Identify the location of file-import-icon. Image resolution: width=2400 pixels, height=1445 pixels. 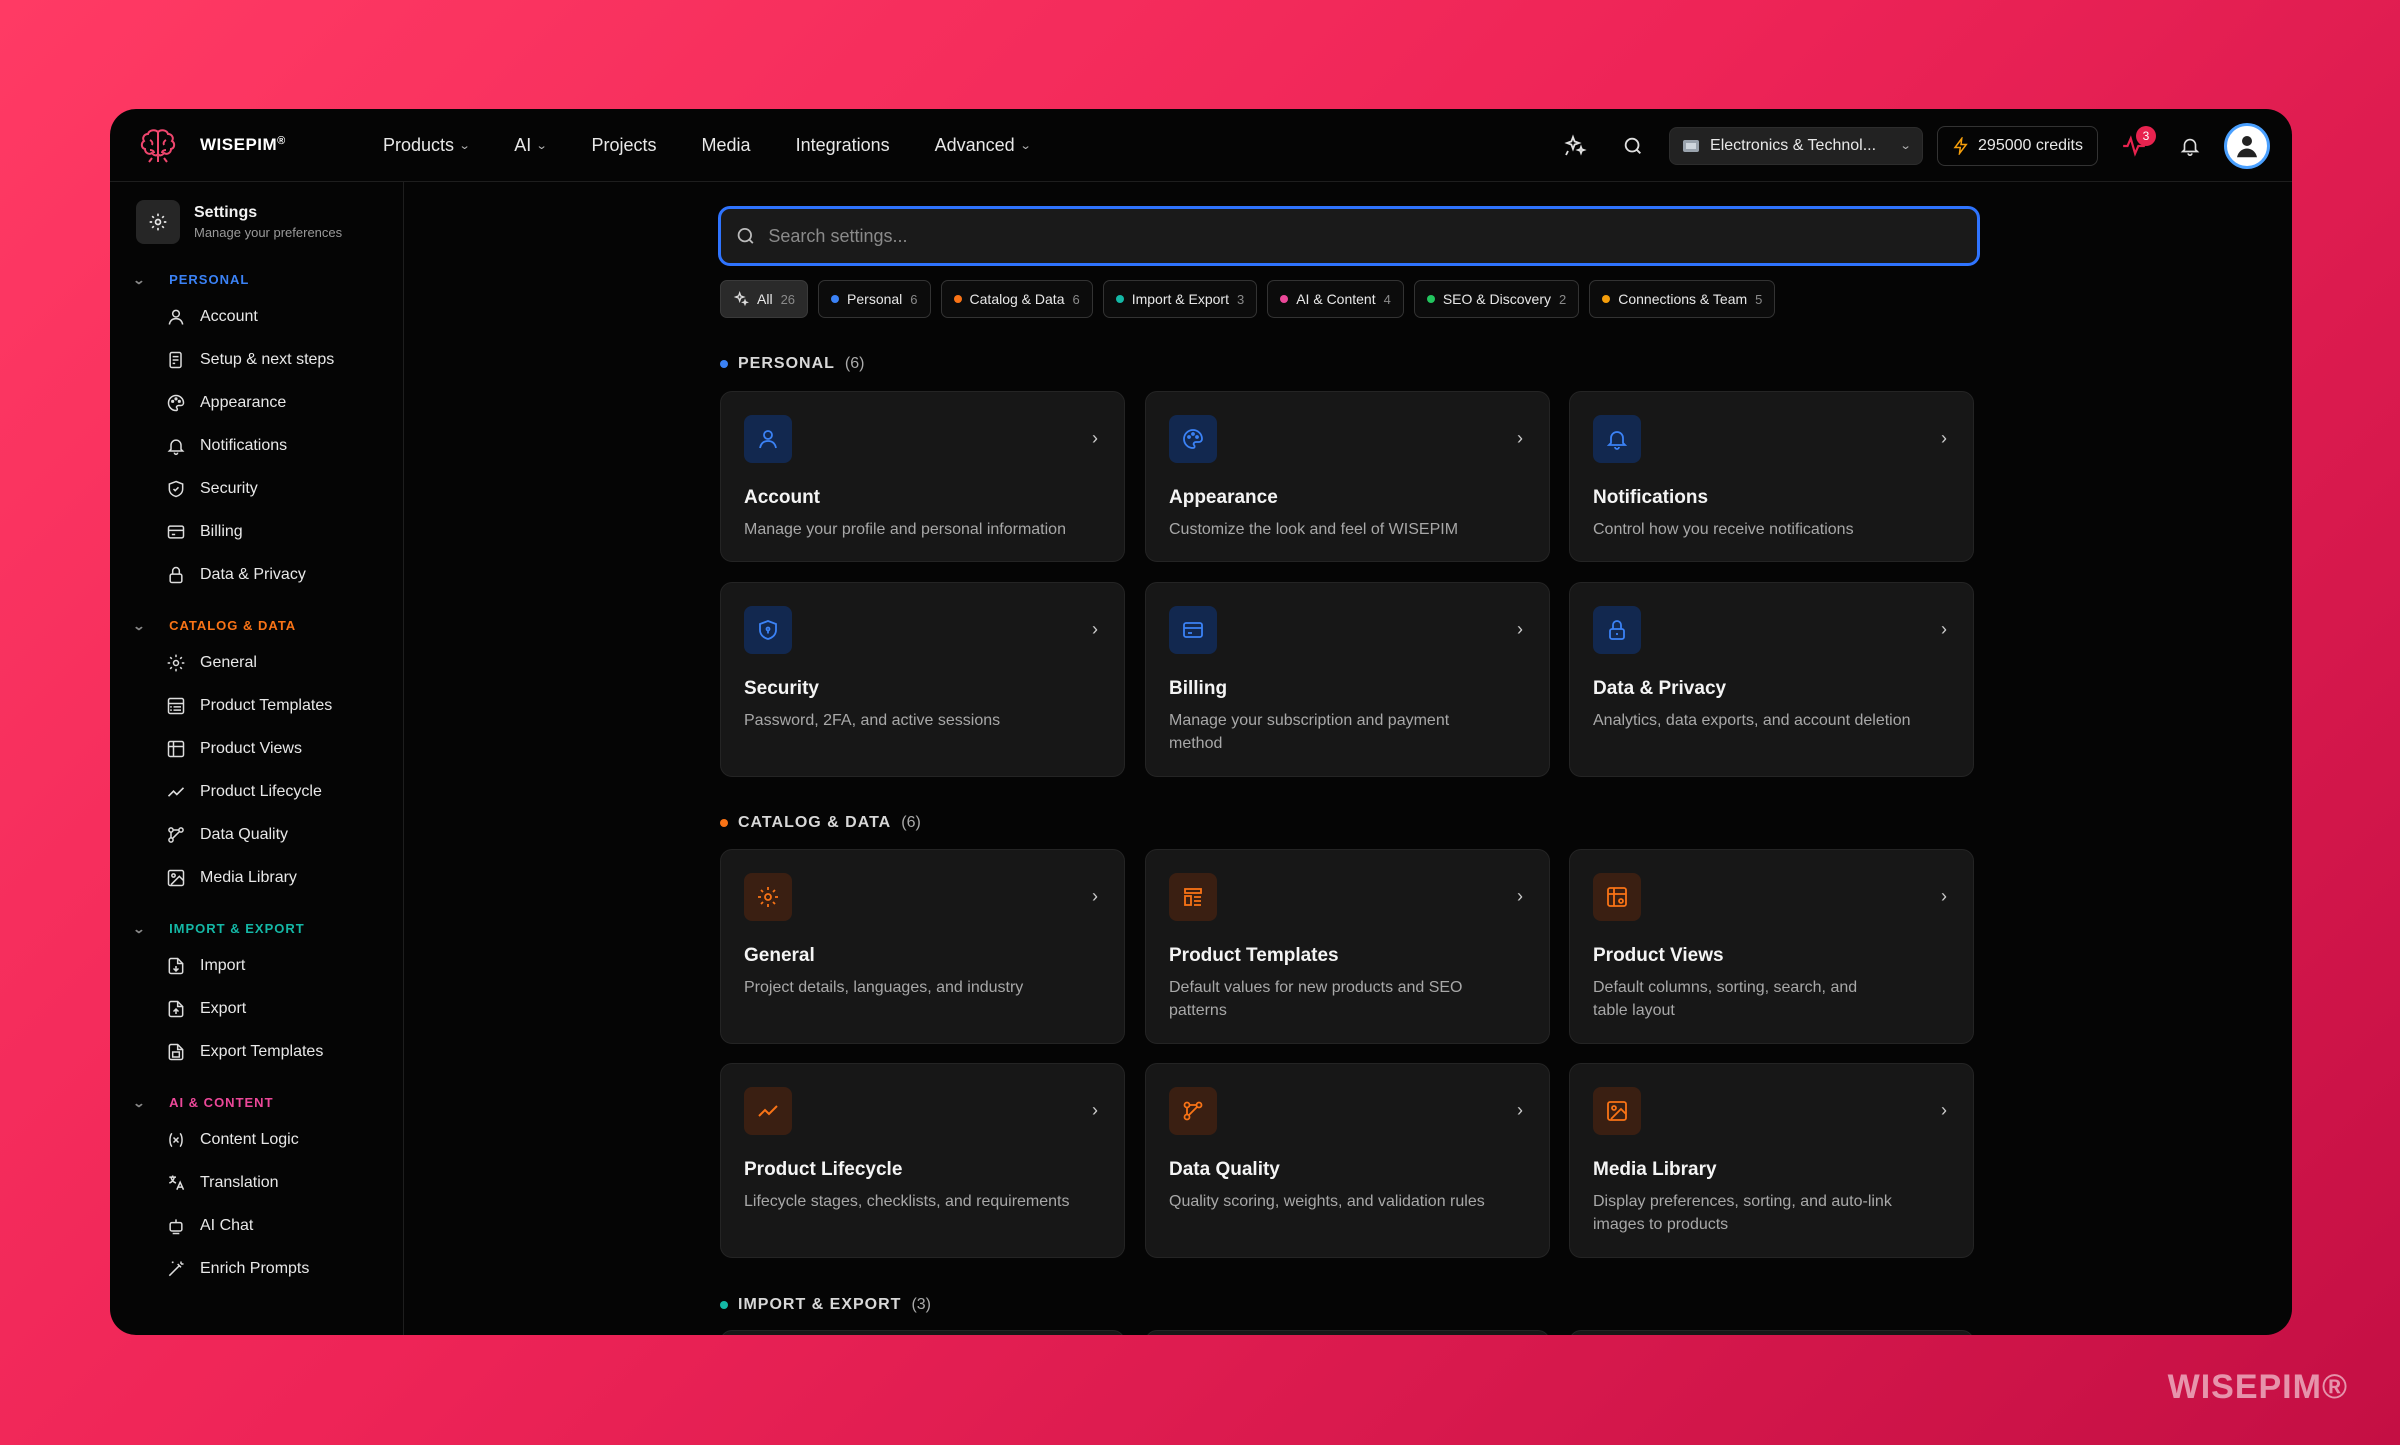
(176, 966).